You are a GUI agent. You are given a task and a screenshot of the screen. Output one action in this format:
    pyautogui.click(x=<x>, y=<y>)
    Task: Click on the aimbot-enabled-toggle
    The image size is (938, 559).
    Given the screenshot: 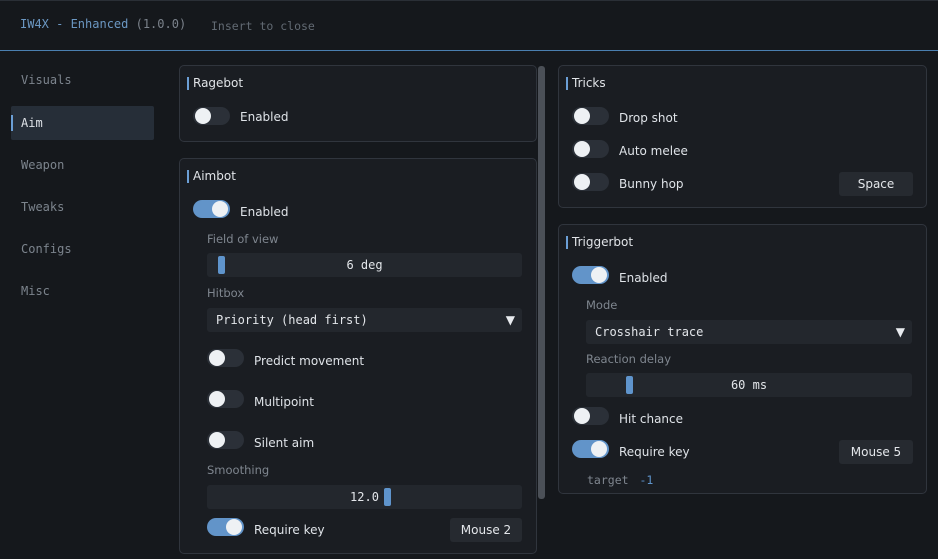 What is the action you would take?
    pyautogui.click(x=211, y=209)
    